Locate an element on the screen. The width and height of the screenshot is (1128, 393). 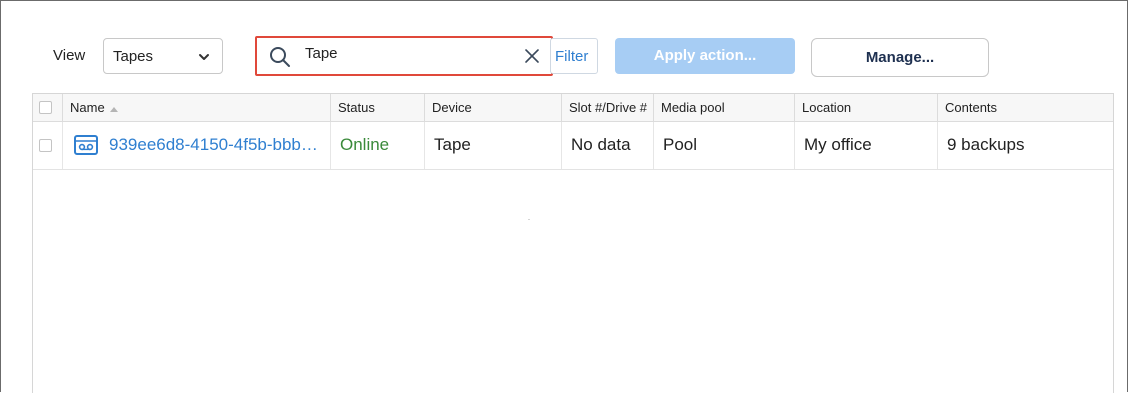
view-select: Tapes is located at coordinates (163, 56).